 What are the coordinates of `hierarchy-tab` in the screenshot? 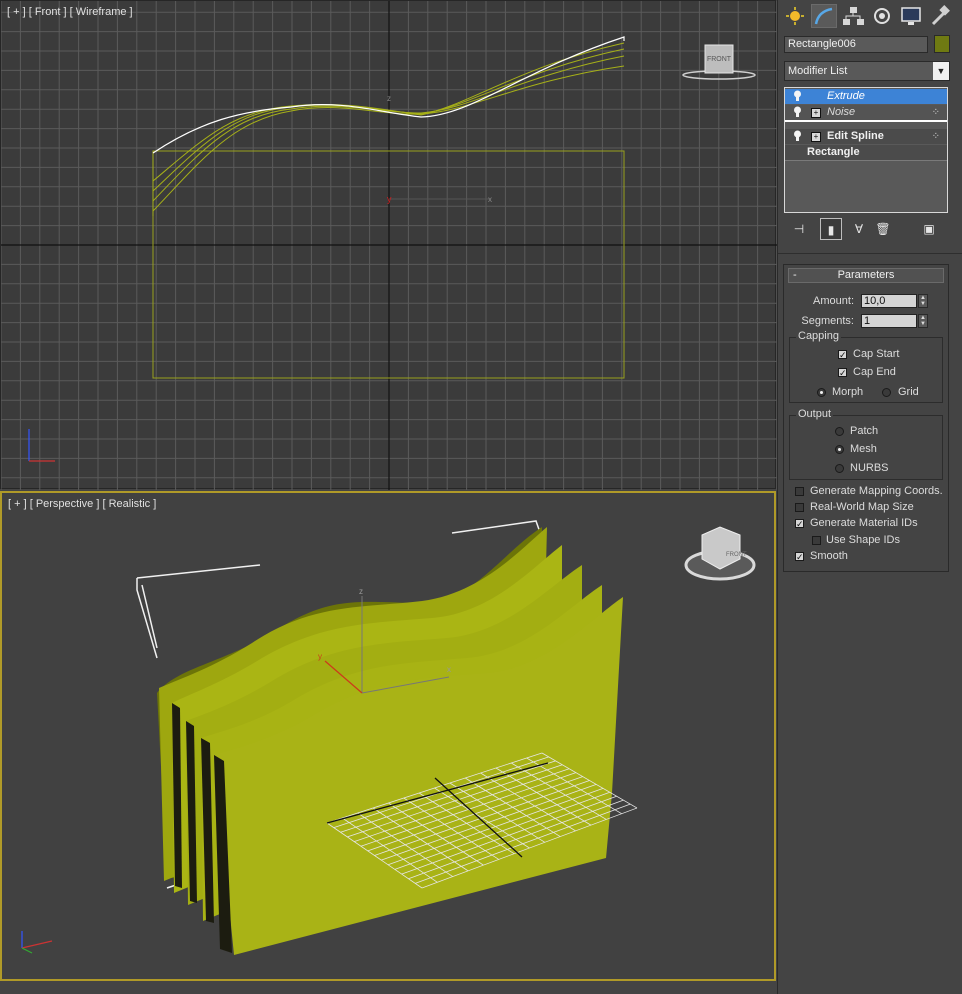 It's located at (853, 16).